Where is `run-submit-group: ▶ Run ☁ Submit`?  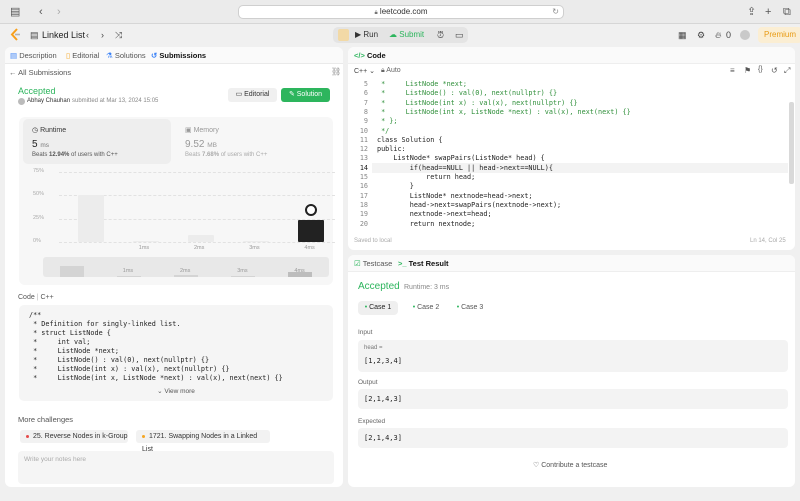 run-submit-group: ▶ Run ☁ Submit is located at coordinates (400, 35).